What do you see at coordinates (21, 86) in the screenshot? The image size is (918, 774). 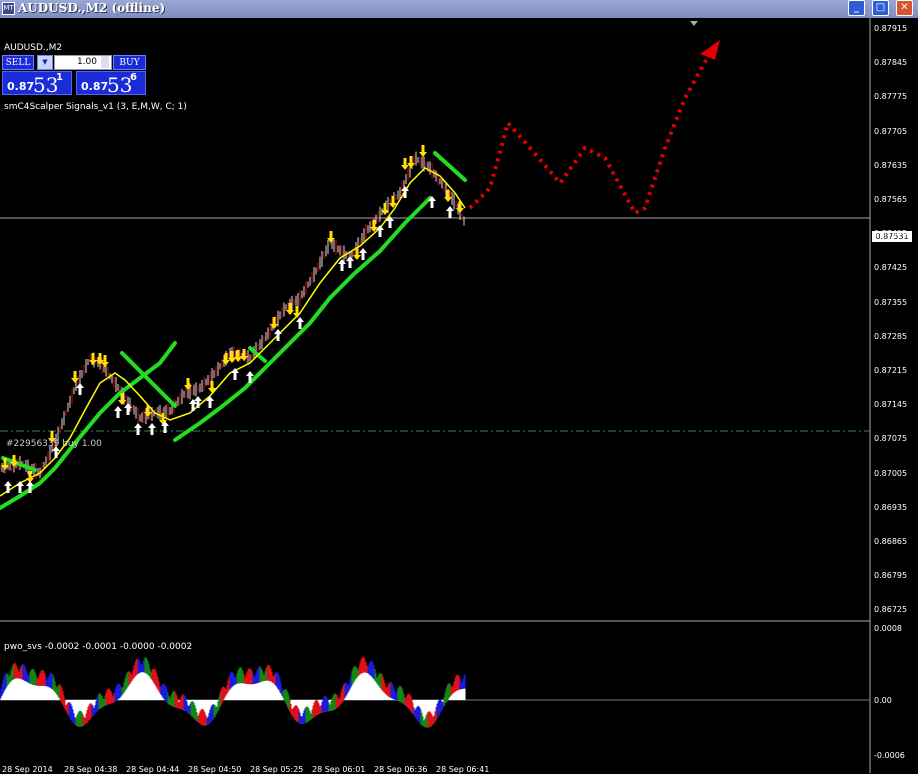 I see `bid-prefix: 0.87` at bounding box center [21, 86].